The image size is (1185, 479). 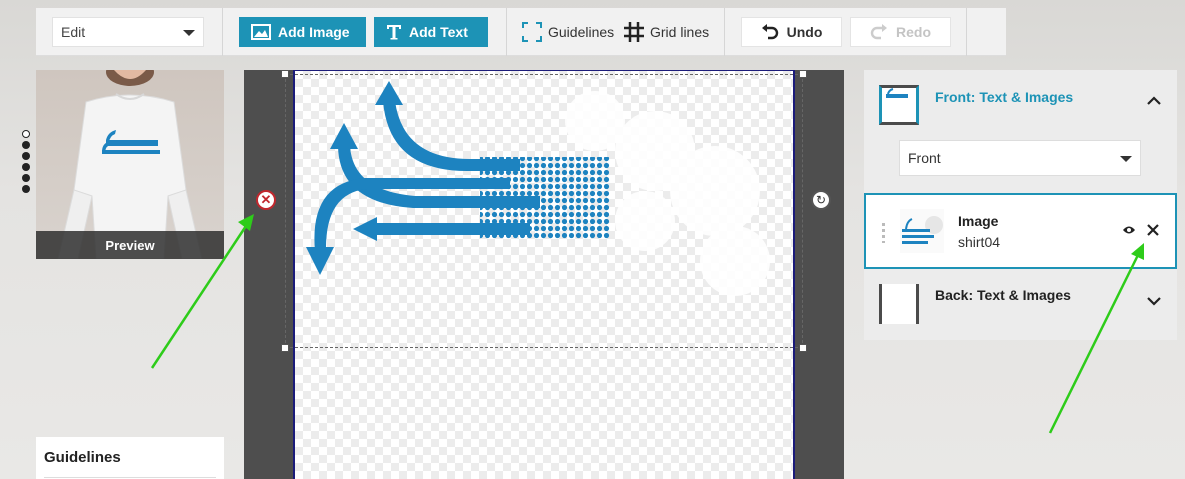 What do you see at coordinates (899, 304) in the screenshot?
I see `back-side-thumbnail` at bounding box center [899, 304].